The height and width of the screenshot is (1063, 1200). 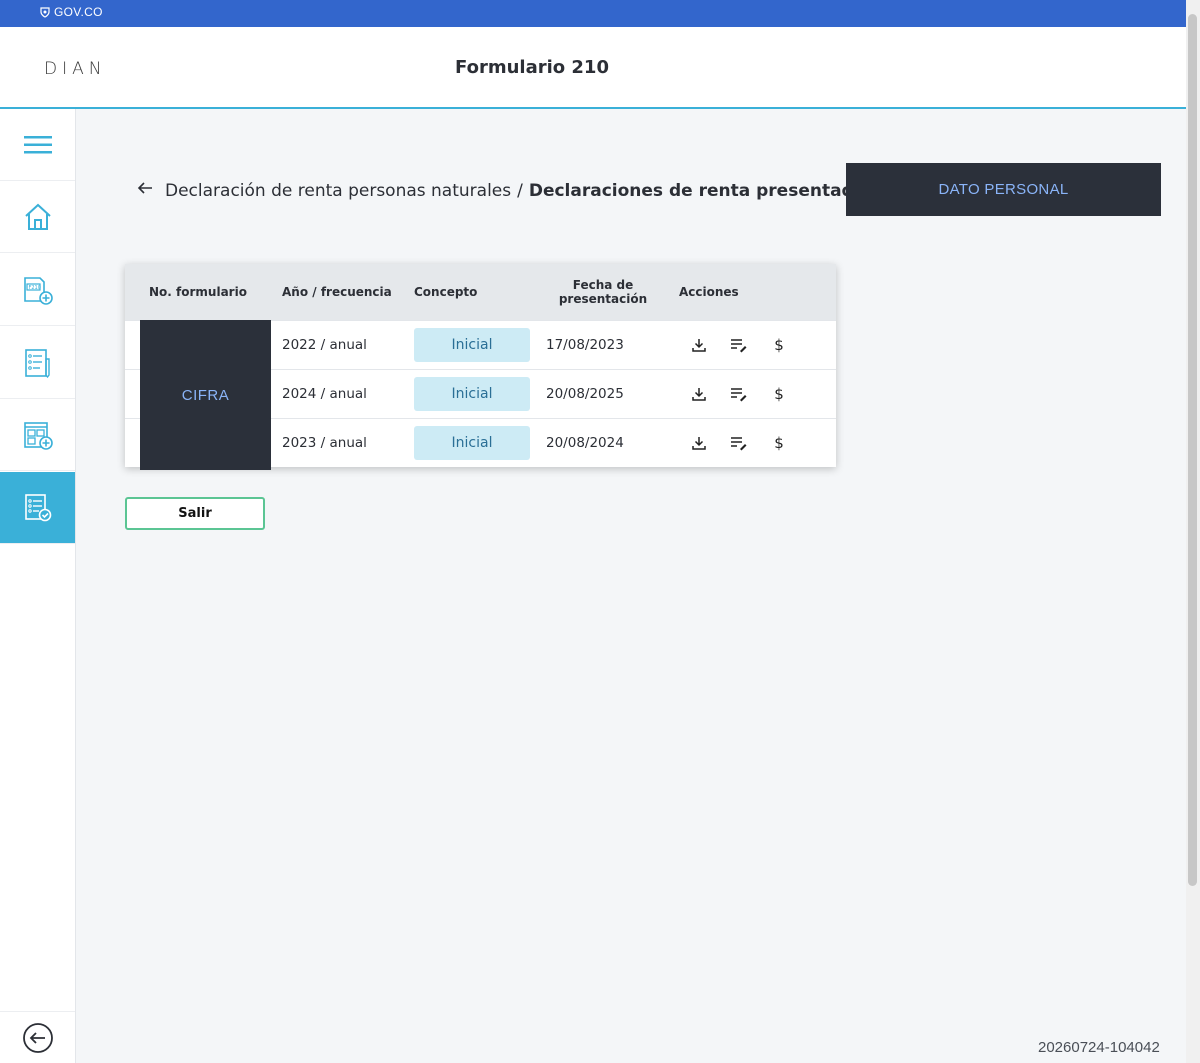 I want to click on cell-anio: 2024 / anual, so click(x=324, y=394).